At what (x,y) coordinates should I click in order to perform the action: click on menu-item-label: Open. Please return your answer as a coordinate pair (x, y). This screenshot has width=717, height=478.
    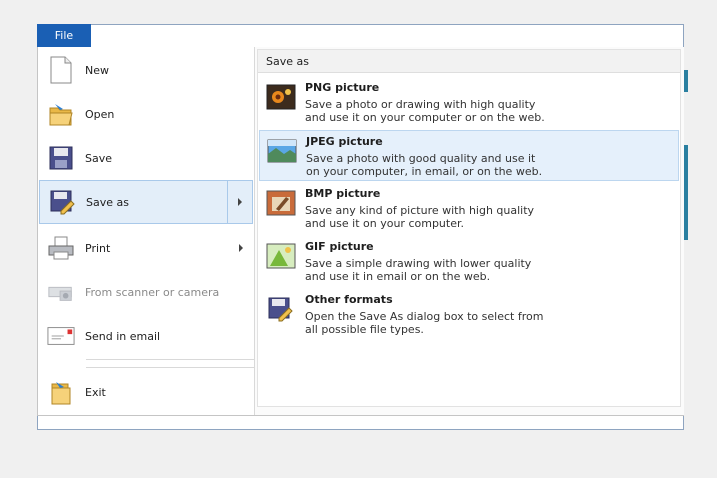
    Looking at the image, I should click on (100, 114).